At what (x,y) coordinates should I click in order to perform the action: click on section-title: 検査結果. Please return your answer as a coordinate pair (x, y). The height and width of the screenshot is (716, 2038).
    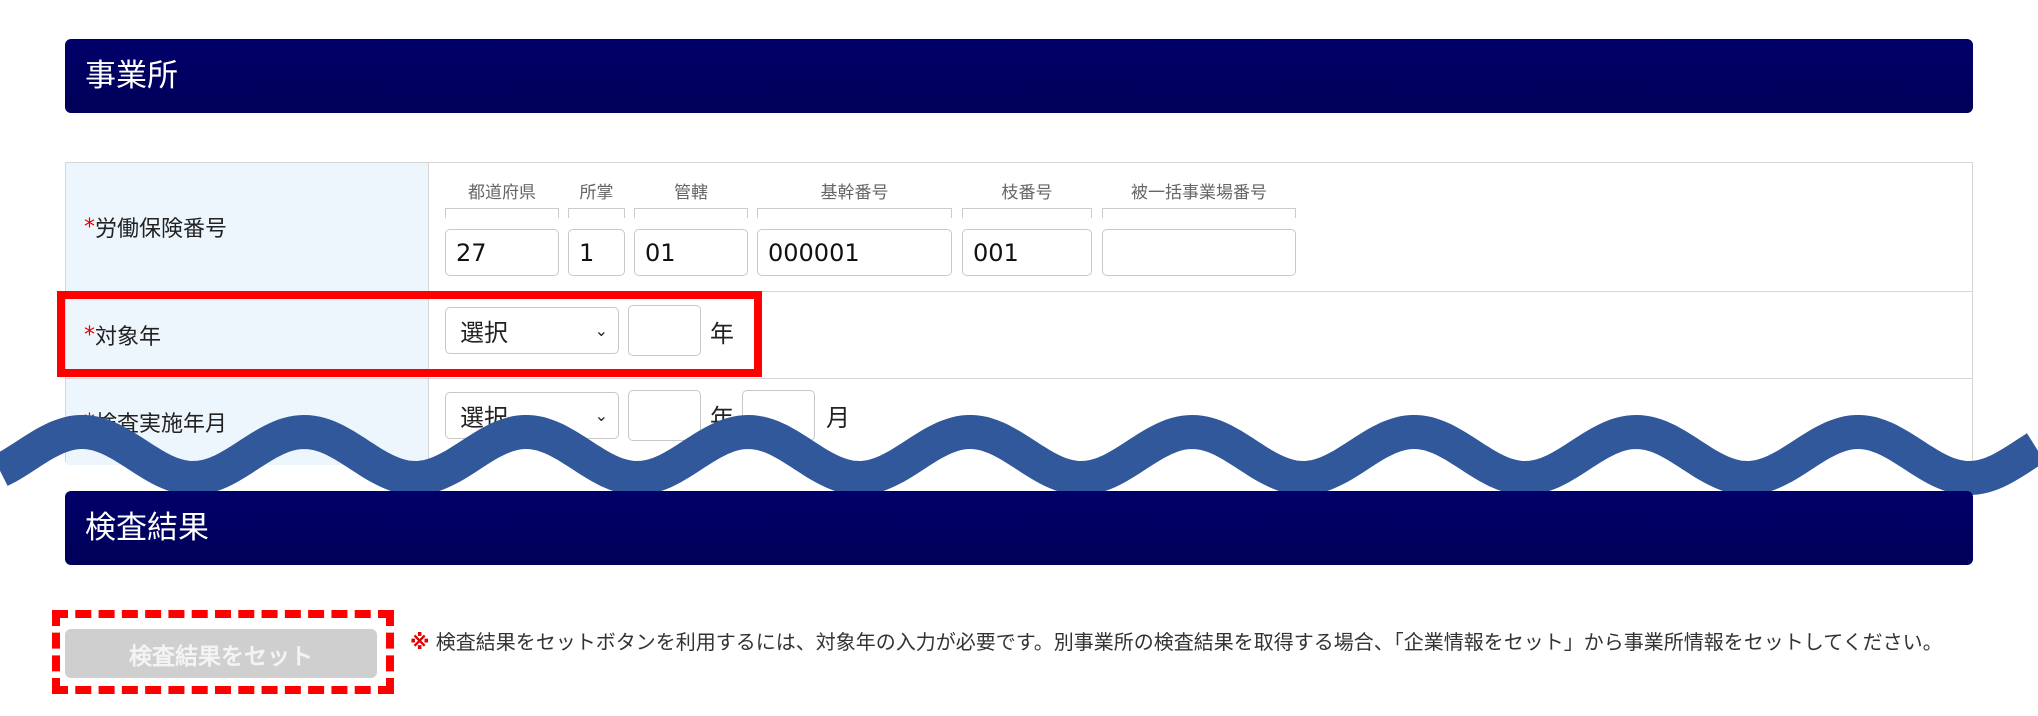
    Looking at the image, I should click on (147, 528).